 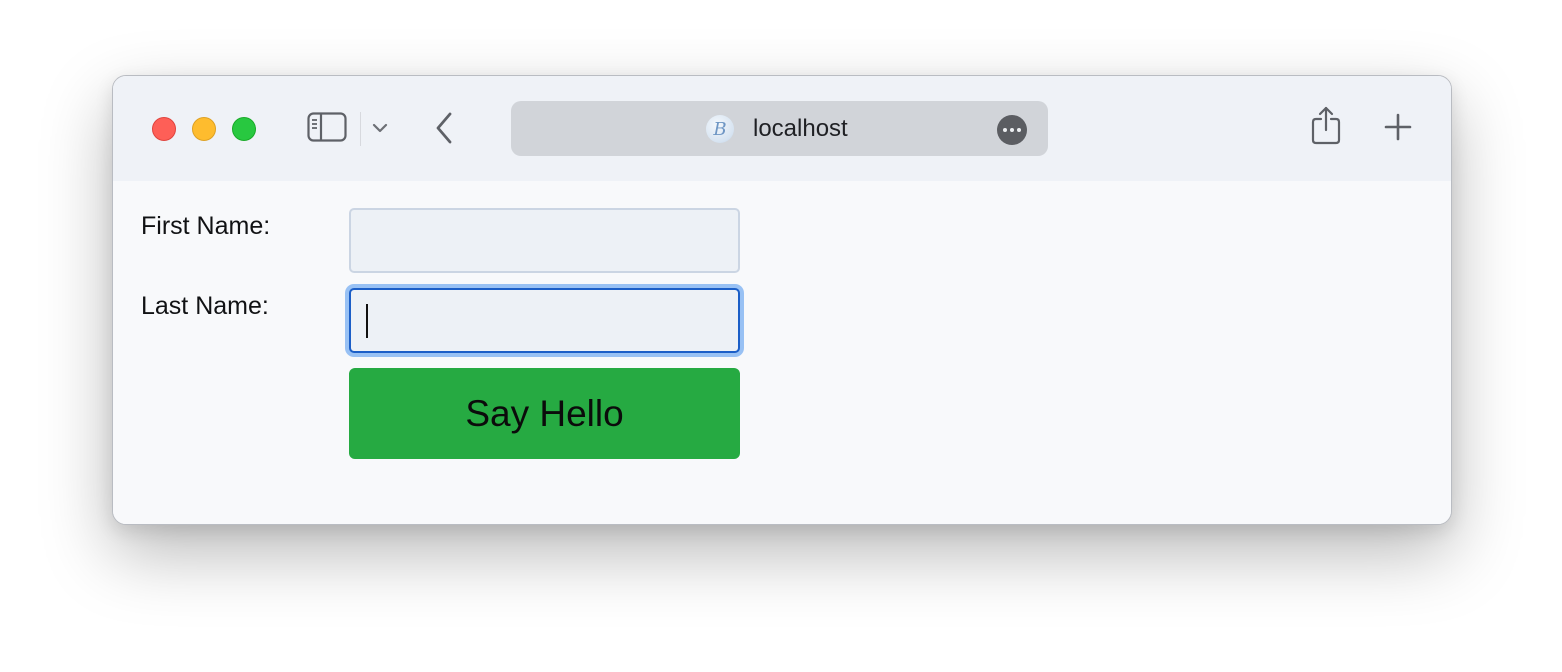 What do you see at coordinates (1326, 125) in the screenshot?
I see `share-icon` at bounding box center [1326, 125].